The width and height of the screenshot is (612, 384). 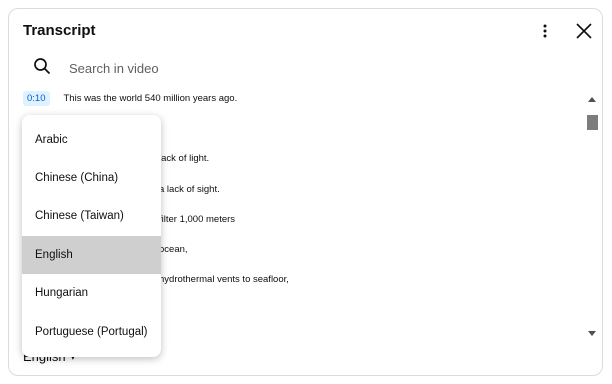 I want to click on segment-text: lack of light., so click(x=184, y=158).